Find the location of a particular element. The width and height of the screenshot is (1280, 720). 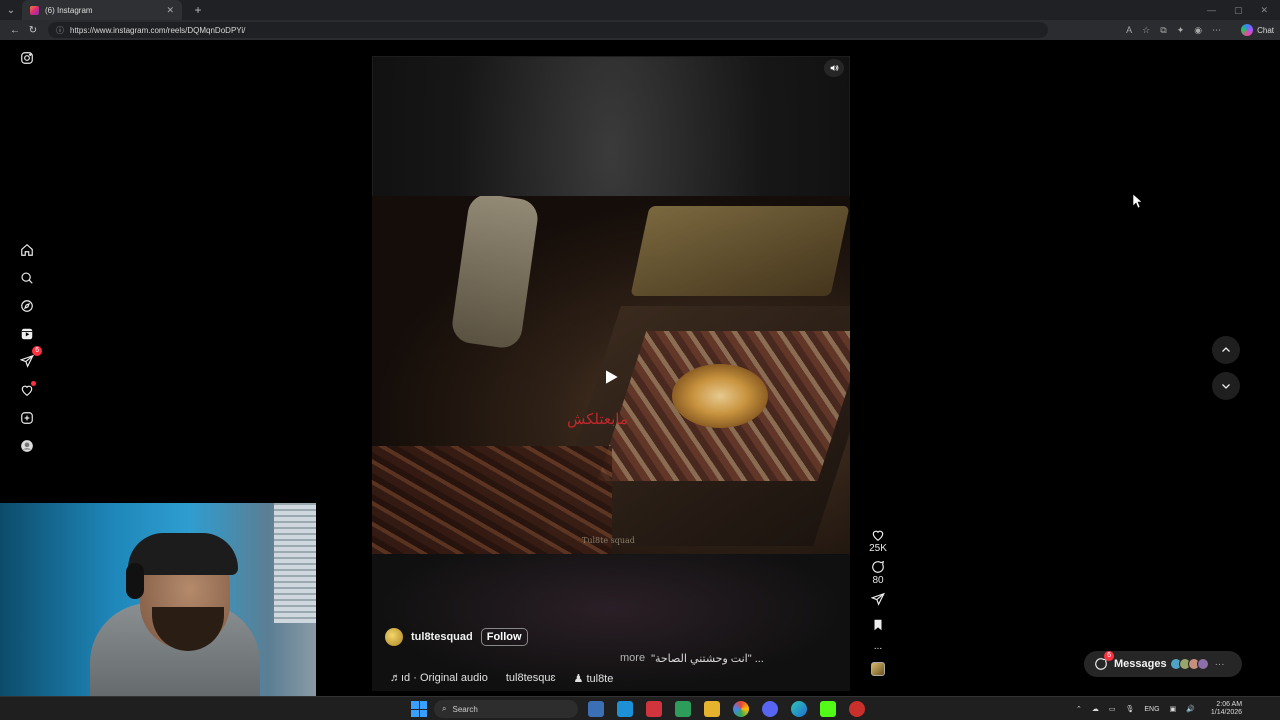

save-action is located at coordinates (878, 625).